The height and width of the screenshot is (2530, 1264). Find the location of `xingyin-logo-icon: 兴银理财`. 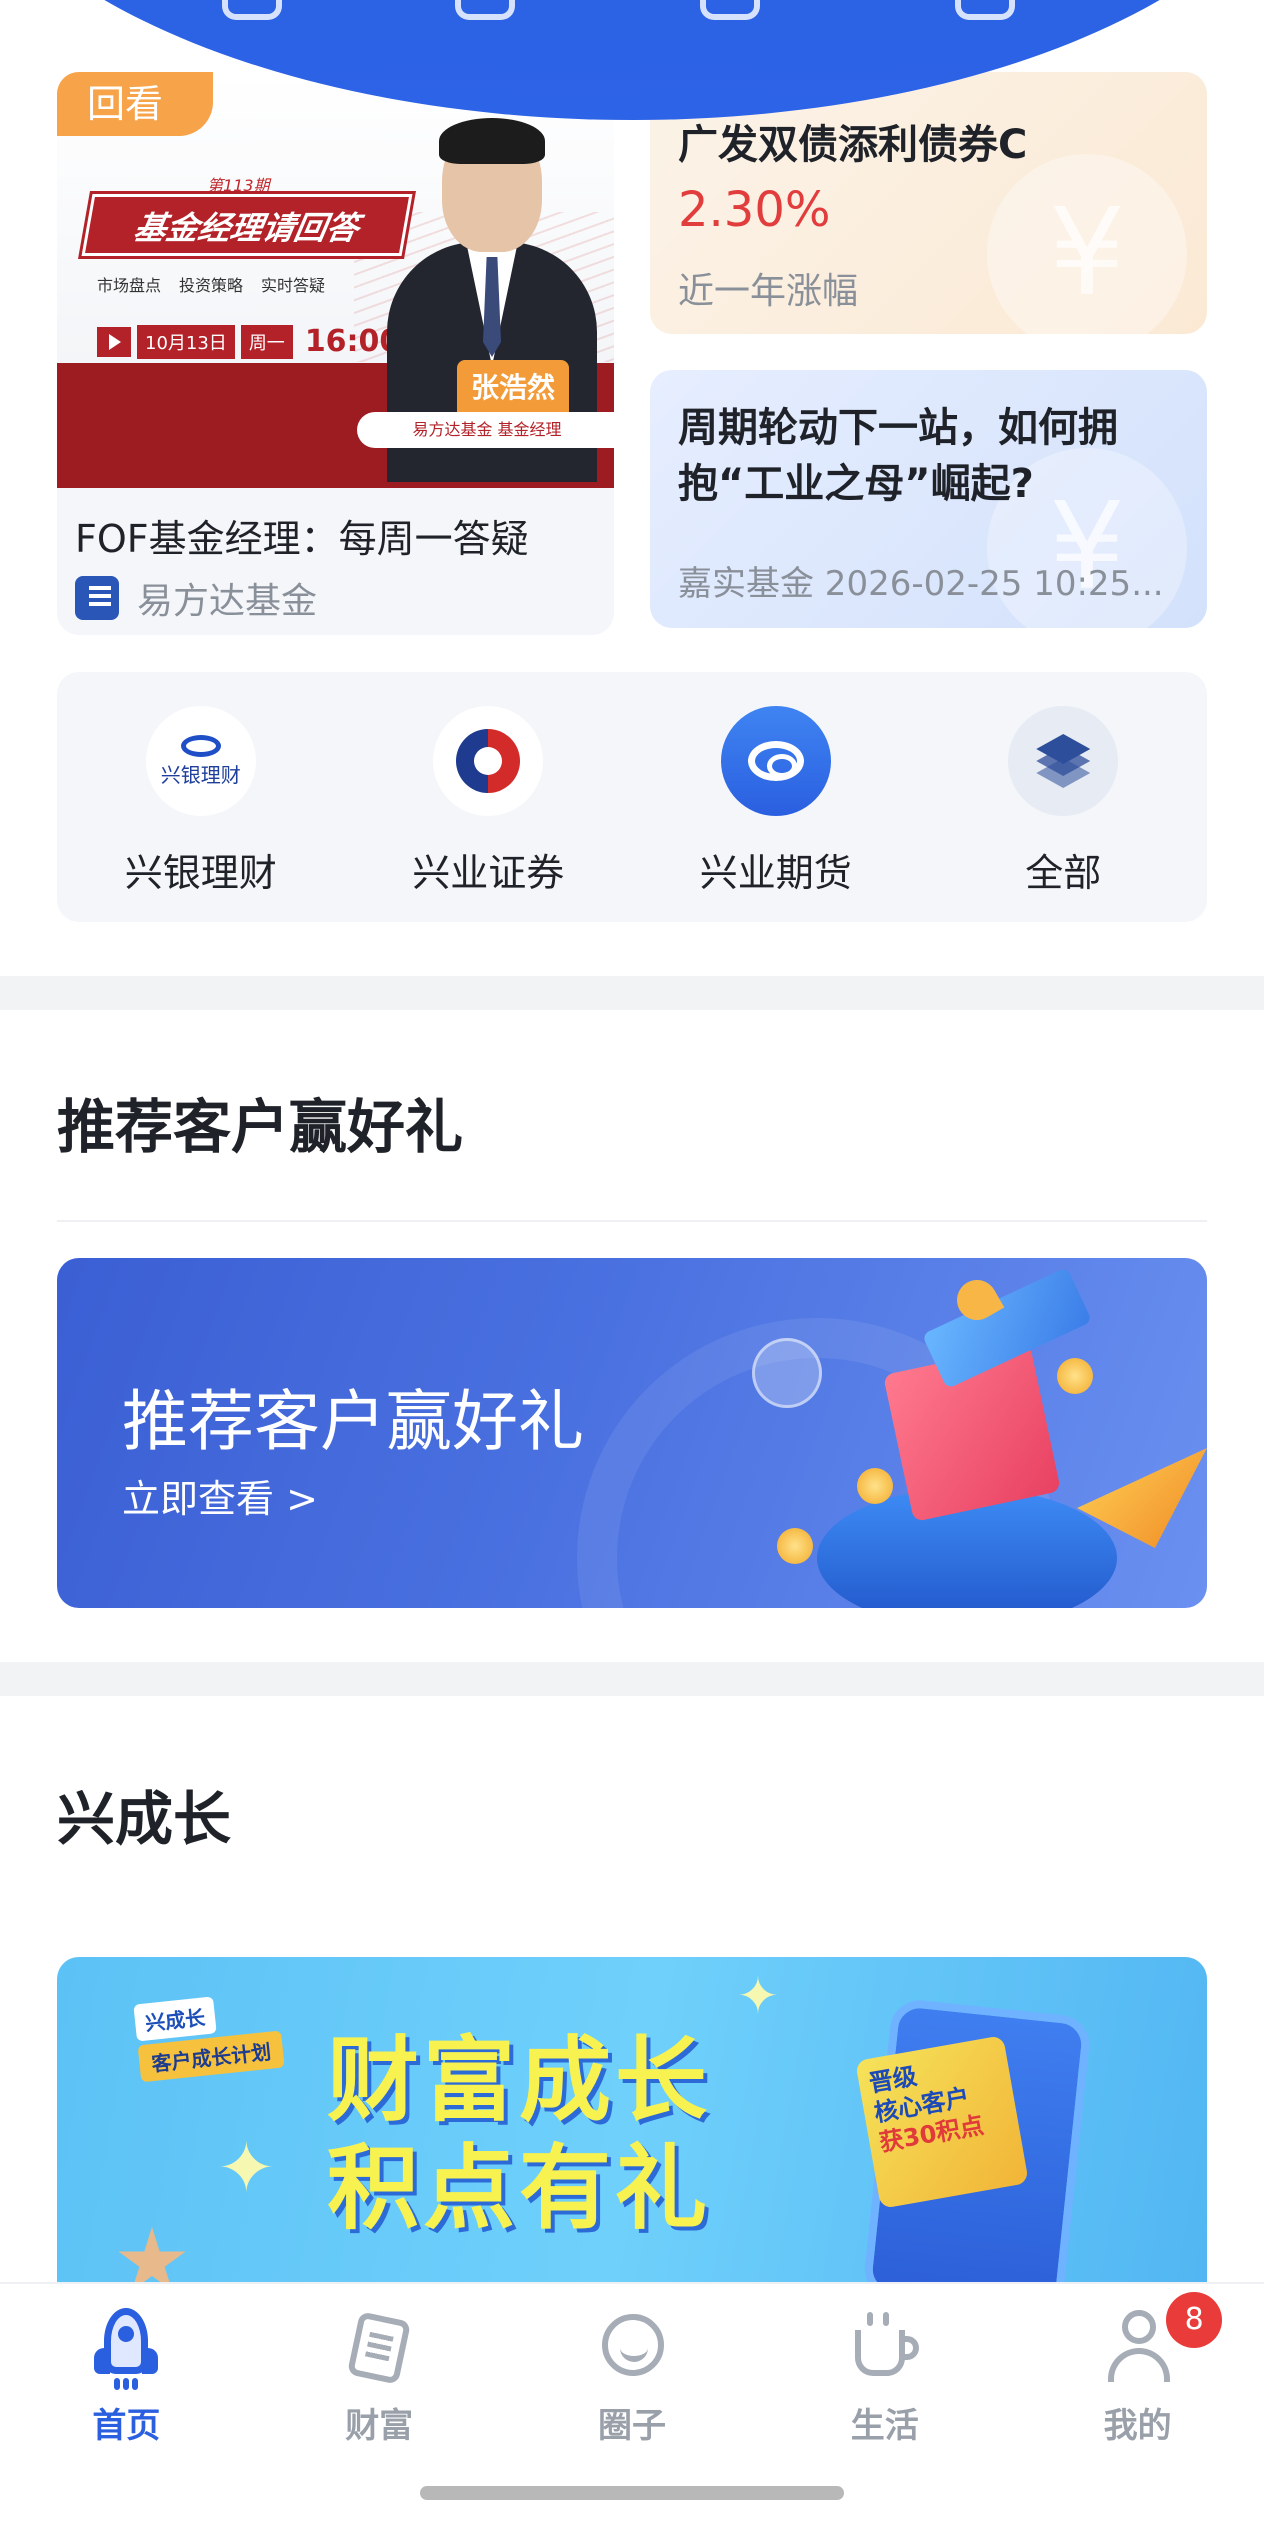

xingyin-logo-icon: 兴银理财 is located at coordinates (200, 761).